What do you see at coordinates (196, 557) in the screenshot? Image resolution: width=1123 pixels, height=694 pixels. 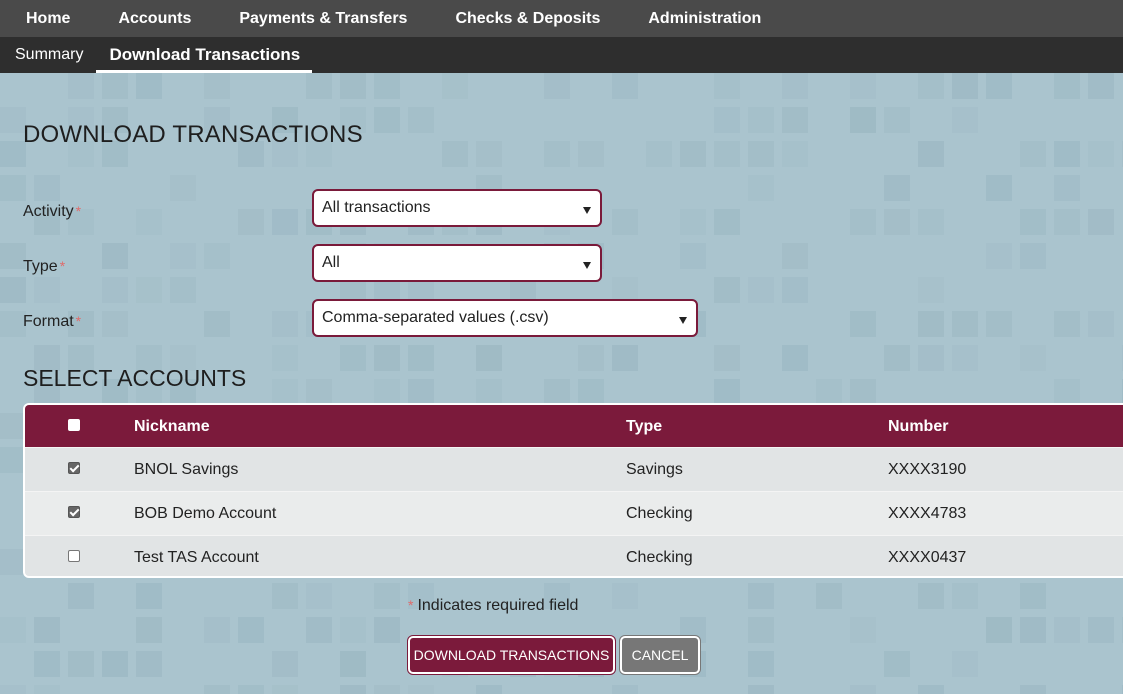 I see `account-nickname: Test TAS Account` at bounding box center [196, 557].